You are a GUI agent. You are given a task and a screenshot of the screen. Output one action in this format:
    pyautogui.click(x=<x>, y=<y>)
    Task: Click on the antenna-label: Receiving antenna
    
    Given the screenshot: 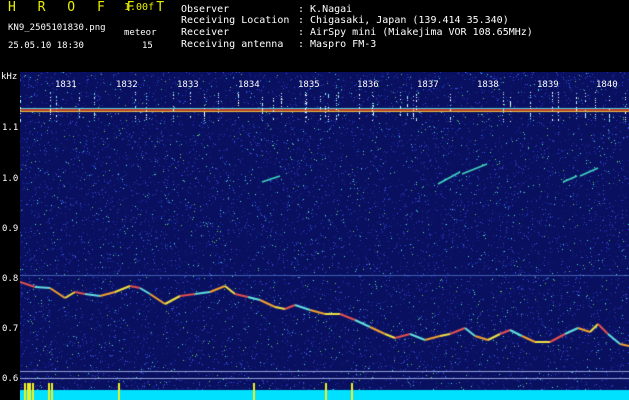 What is the action you would take?
    pyautogui.click(x=232, y=44)
    